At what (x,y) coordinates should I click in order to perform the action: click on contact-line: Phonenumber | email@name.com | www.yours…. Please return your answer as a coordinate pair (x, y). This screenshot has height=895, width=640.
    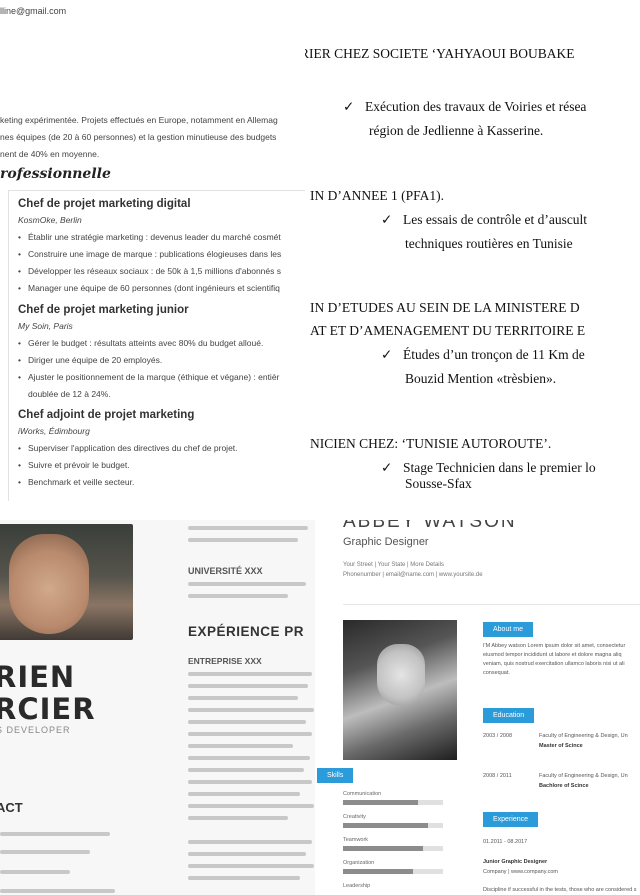
    Looking at the image, I should click on (413, 575).